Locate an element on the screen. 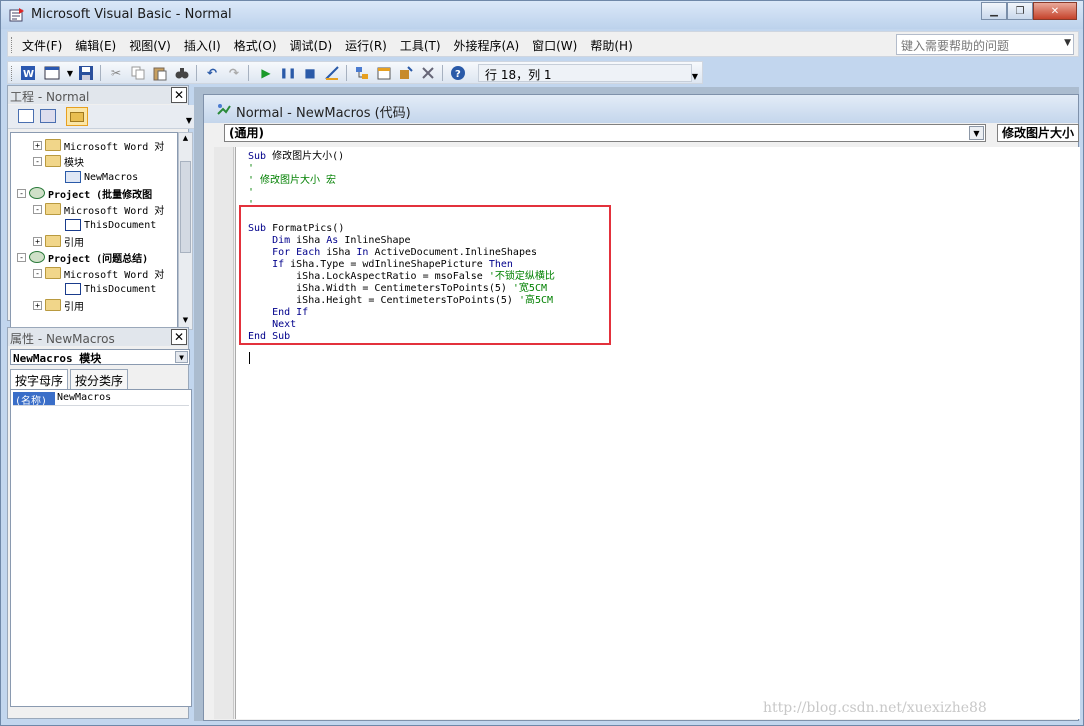 The height and width of the screenshot is (726, 1084). code-keyword: End Sub is located at coordinates (269, 336).